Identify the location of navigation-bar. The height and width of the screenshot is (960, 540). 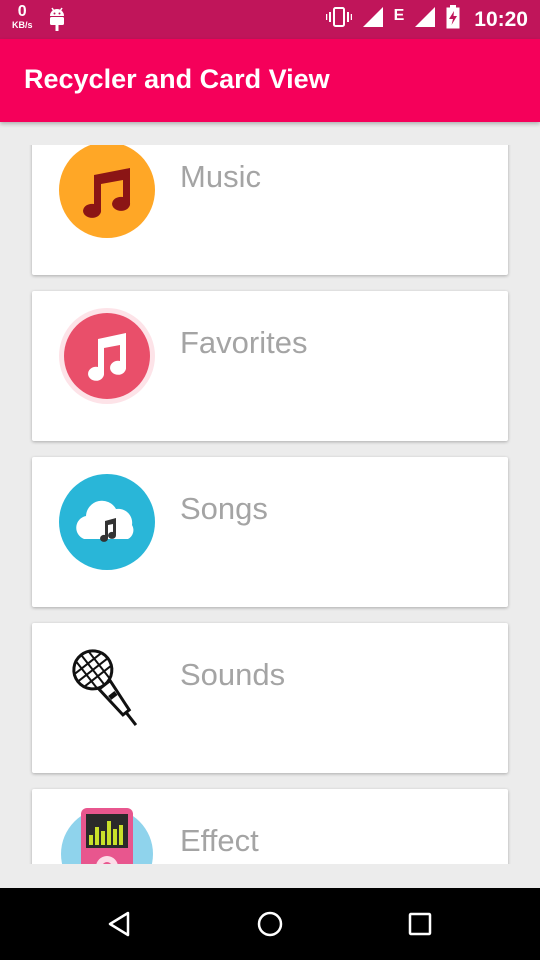
(270, 924).